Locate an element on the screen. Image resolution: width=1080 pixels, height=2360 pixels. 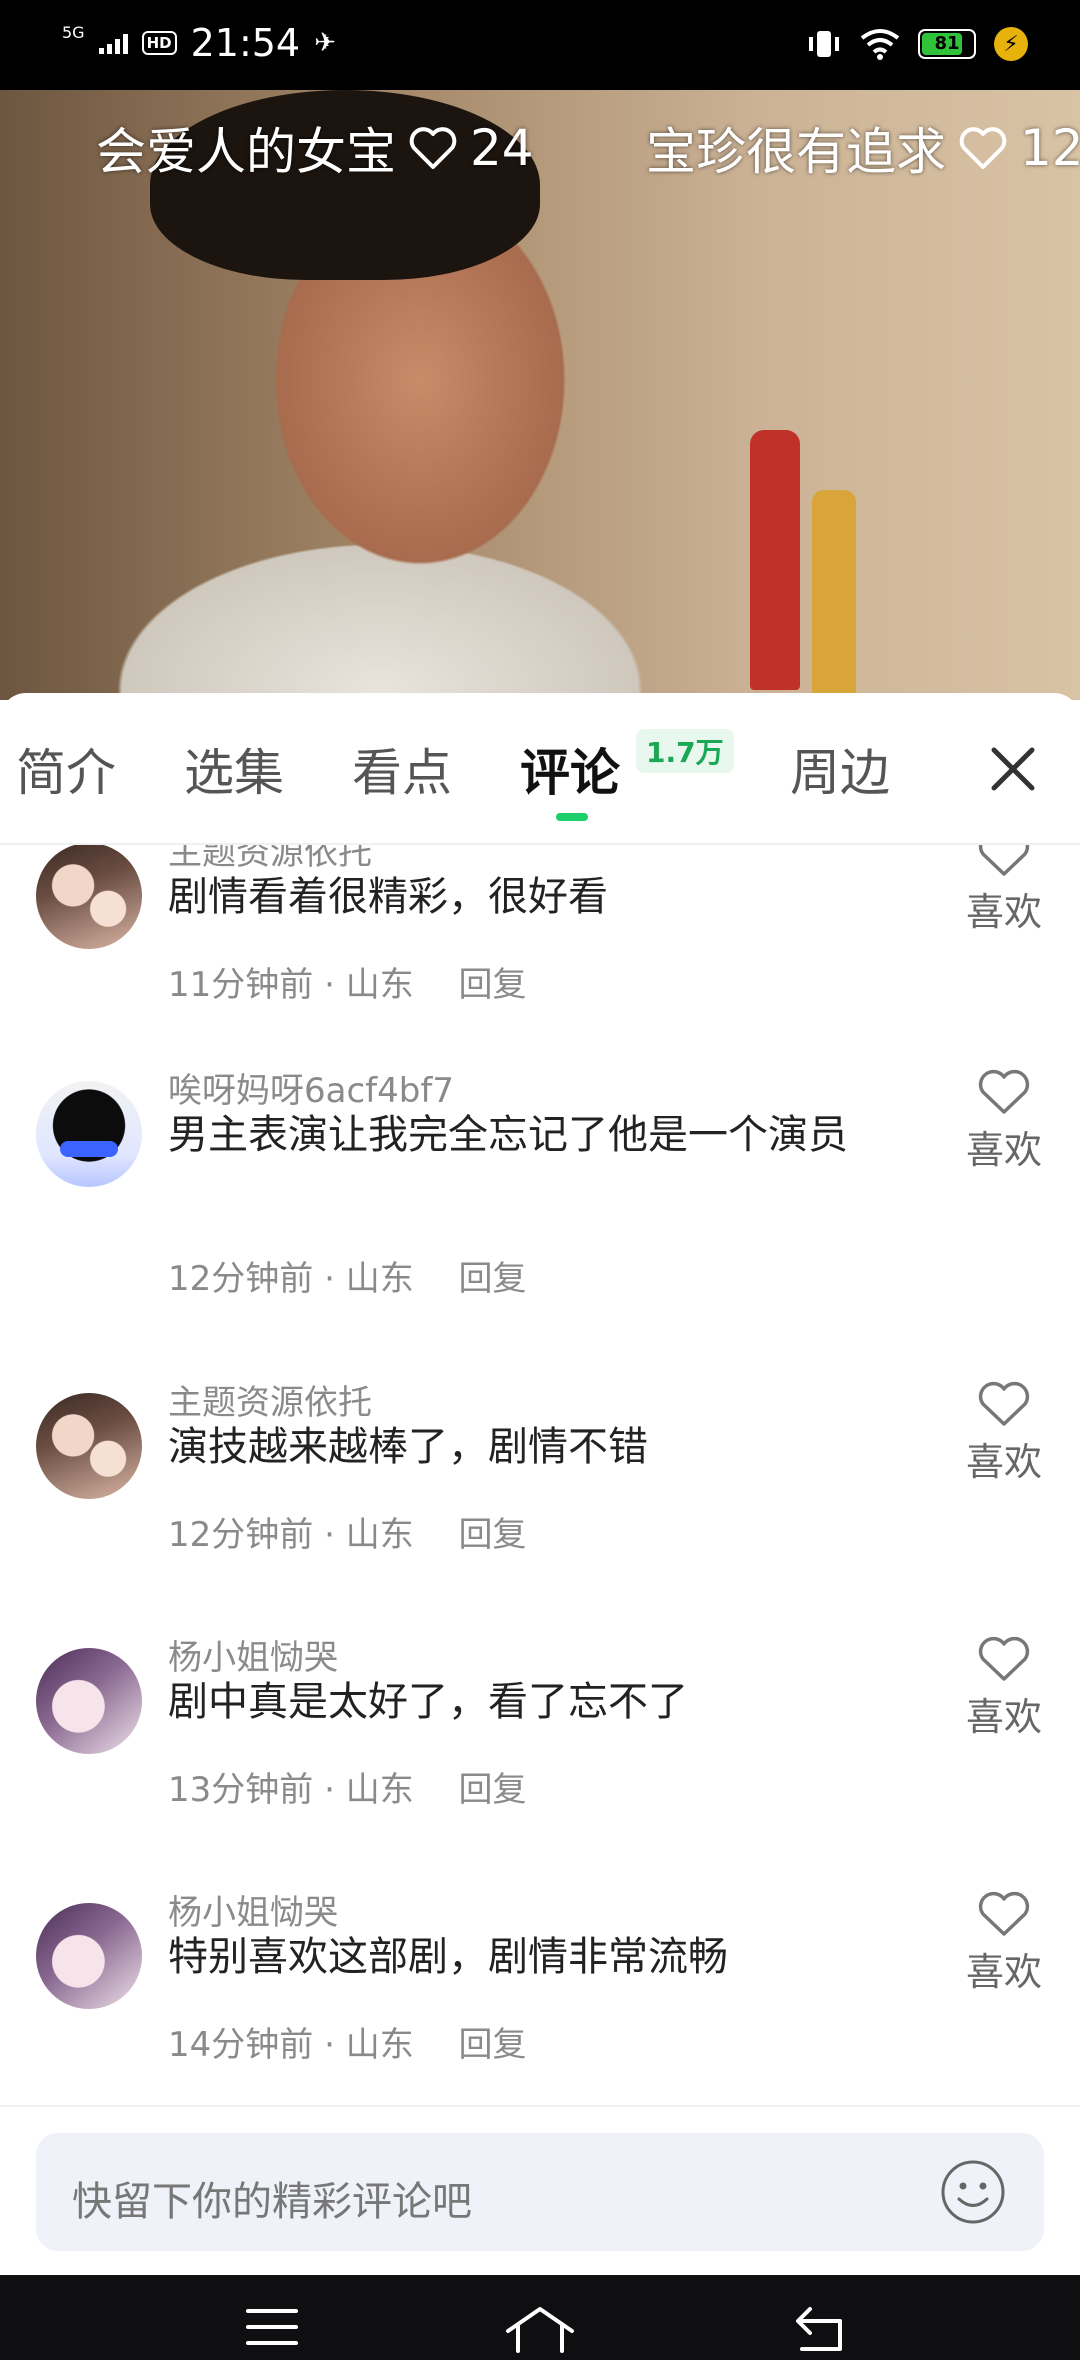
battery-icon: 81 is located at coordinates (947, 44).